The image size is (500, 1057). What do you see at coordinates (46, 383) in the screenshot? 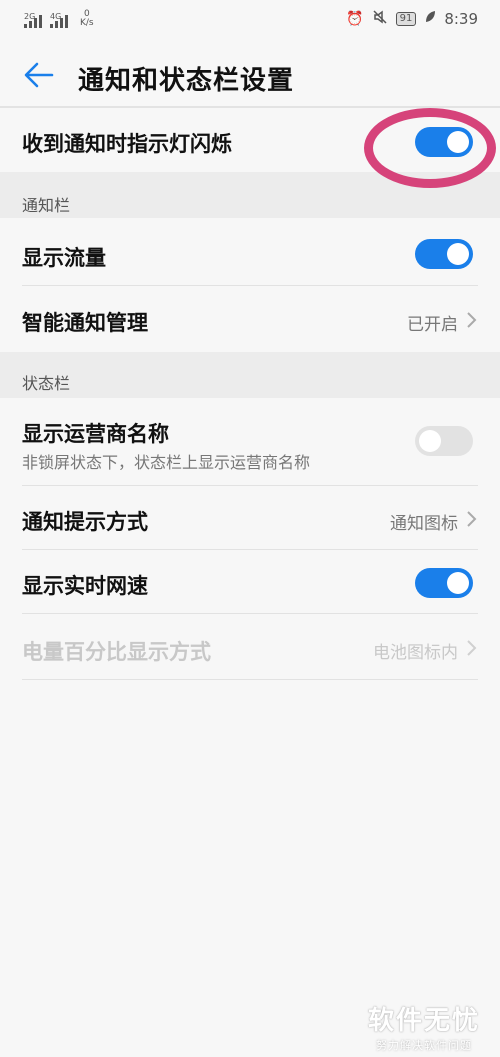
I see `section-label: 状态栏` at bounding box center [46, 383].